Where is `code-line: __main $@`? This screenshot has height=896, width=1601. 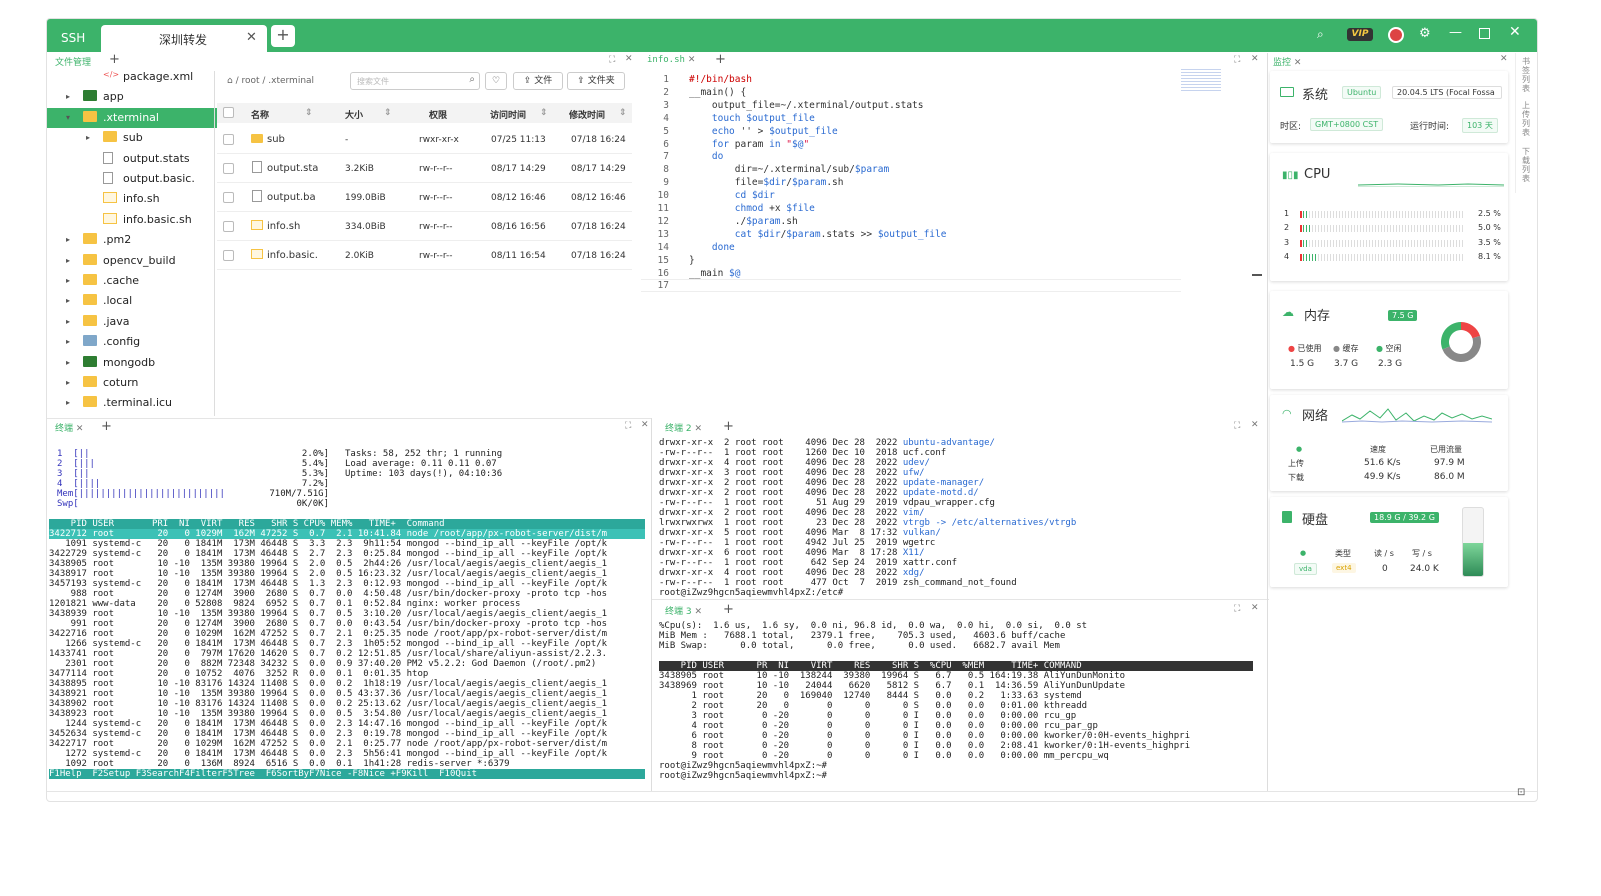
code-line: __main $@ is located at coordinates (715, 273).